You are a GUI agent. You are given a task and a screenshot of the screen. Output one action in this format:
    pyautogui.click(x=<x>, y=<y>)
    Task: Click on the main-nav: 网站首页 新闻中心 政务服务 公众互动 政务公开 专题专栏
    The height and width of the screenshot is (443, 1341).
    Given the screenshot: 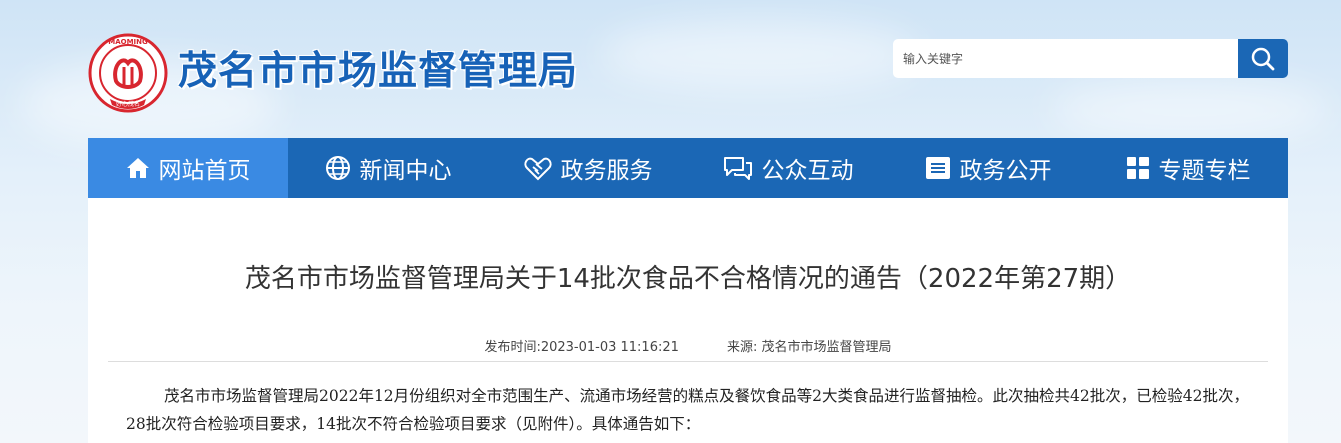 What is the action you would take?
    pyautogui.click(x=688, y=168)
    